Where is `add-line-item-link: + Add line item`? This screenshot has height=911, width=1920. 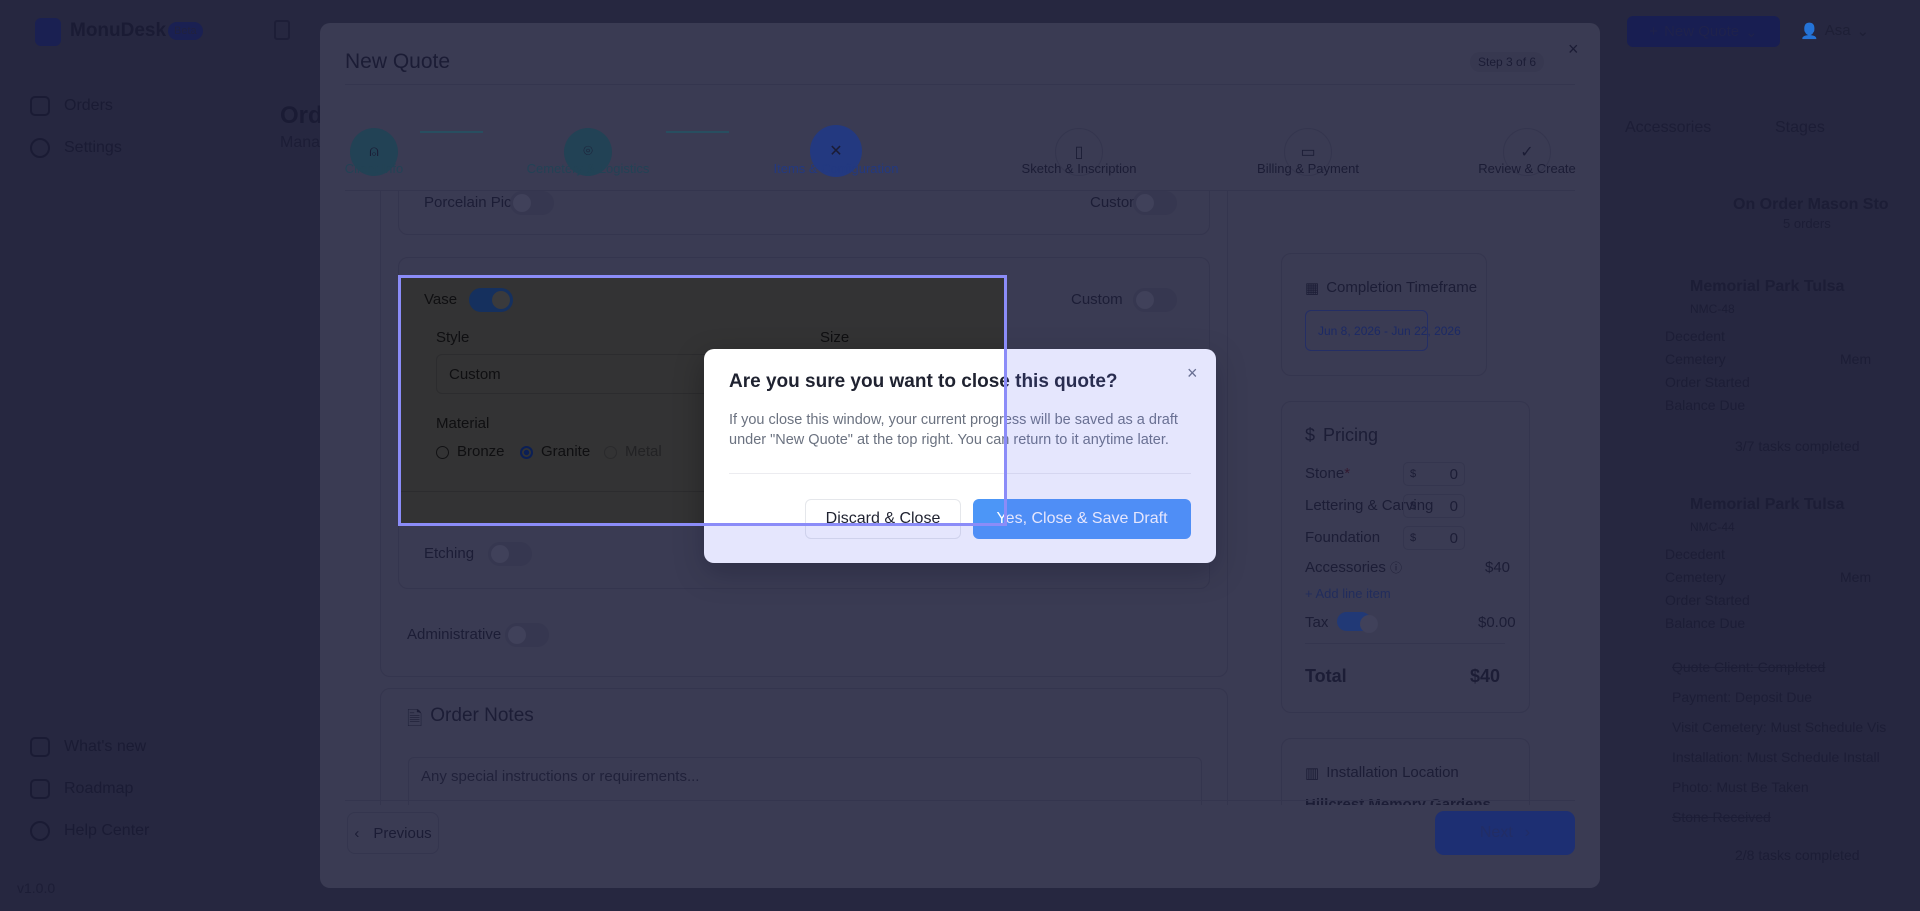 add-line-item-link: + Add line item is located at coordinates (1348, 593).